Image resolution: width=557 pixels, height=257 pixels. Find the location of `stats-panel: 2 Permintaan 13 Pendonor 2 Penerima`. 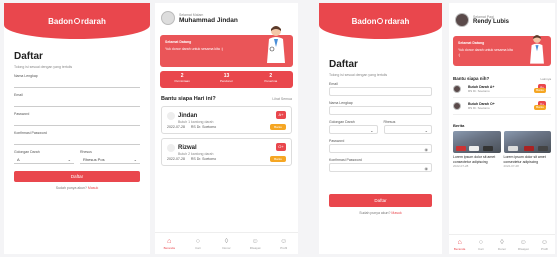

stats-panel: 2 Permintaan 13 Pendonor 2 Penerima is located at coordinates (226, 79).